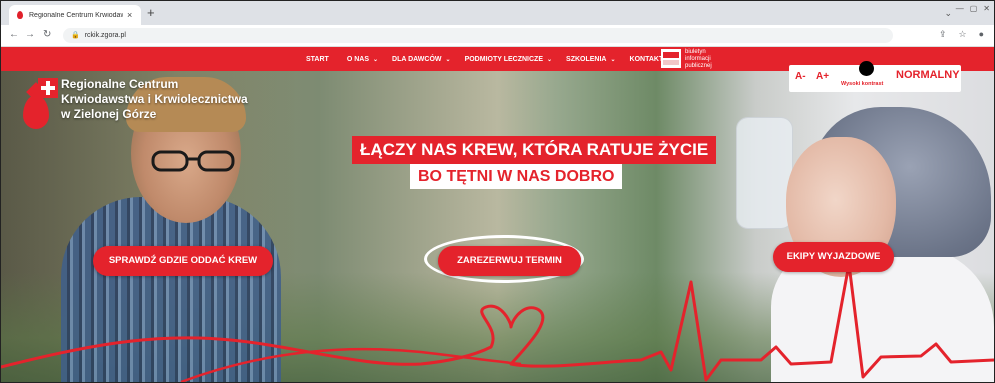 This screenshot has width=995, height=383. Describe the element at coordinates (862, 84) in the screenshot. I see `high-contrast-label: Wysoki kontrast` at that location.